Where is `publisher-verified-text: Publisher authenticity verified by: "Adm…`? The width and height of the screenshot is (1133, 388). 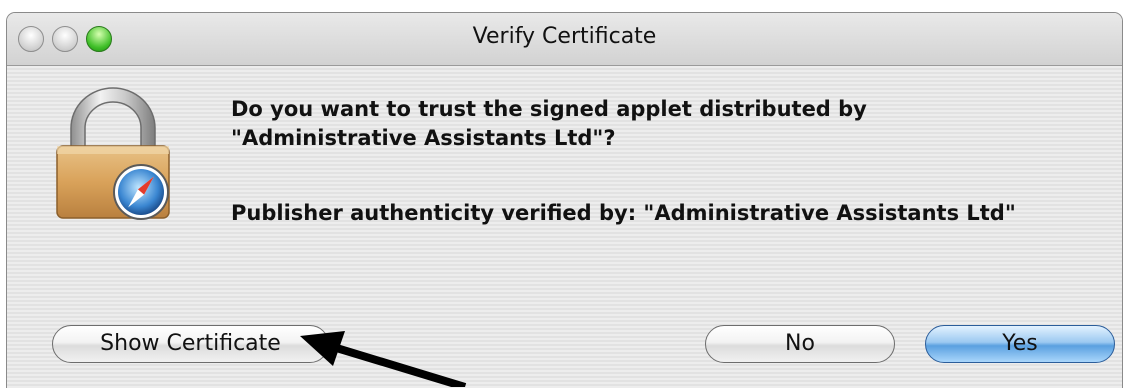 publisher-verified-text: Publisher authenticity verified by: "Adm… is located at coordinates (623, 213).